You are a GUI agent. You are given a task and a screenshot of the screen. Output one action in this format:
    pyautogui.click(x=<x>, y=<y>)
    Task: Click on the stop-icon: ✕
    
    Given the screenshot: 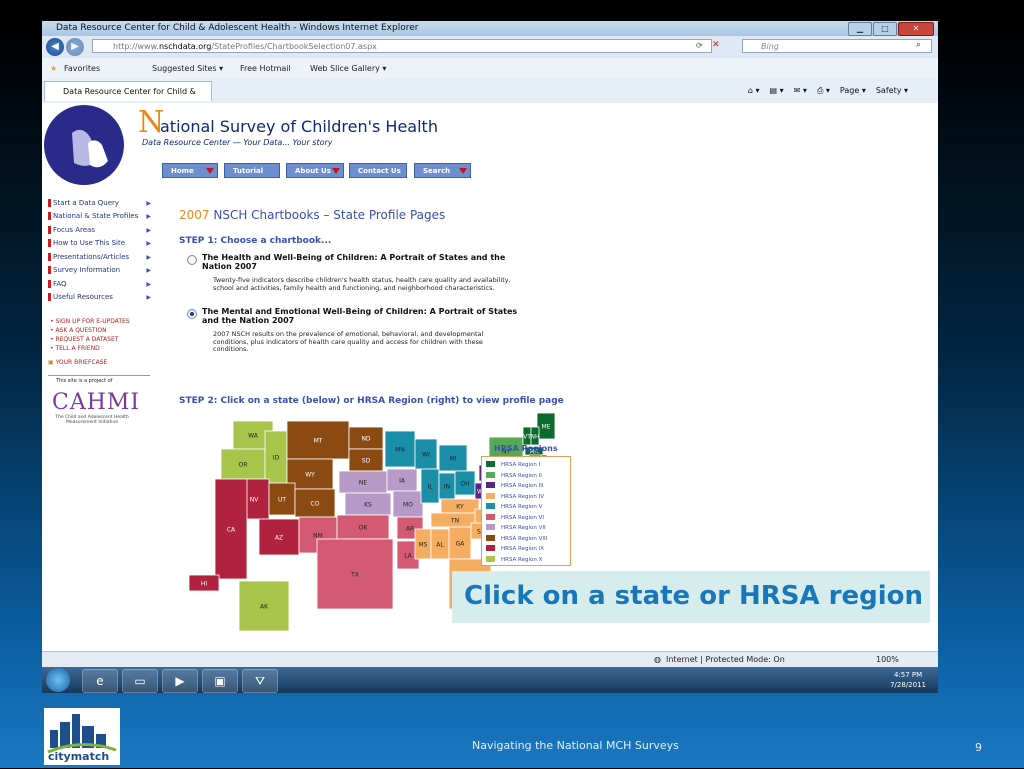 What is the action you would take?
    pyautogui.click(x=716, y=45)
    